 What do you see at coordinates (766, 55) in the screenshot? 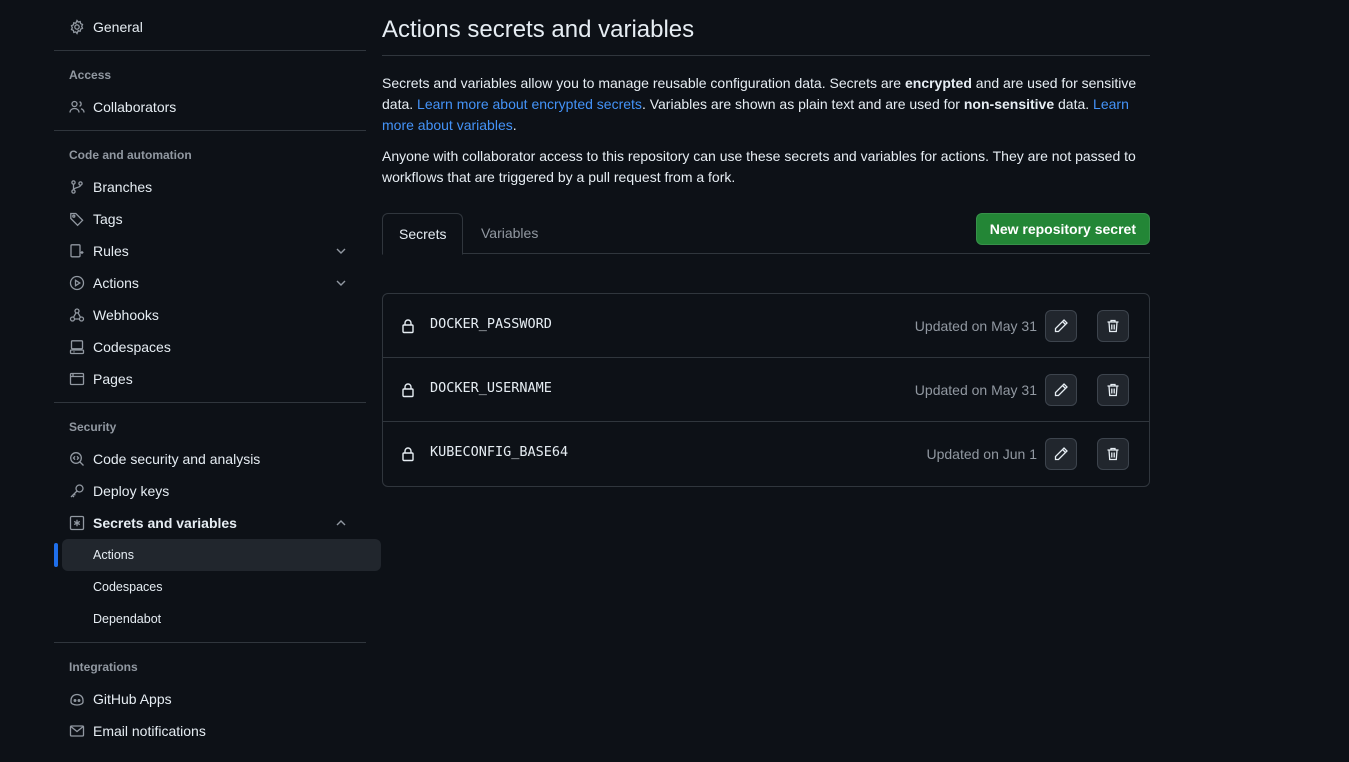
I see `title-divider` at bounding box center [766, 55].